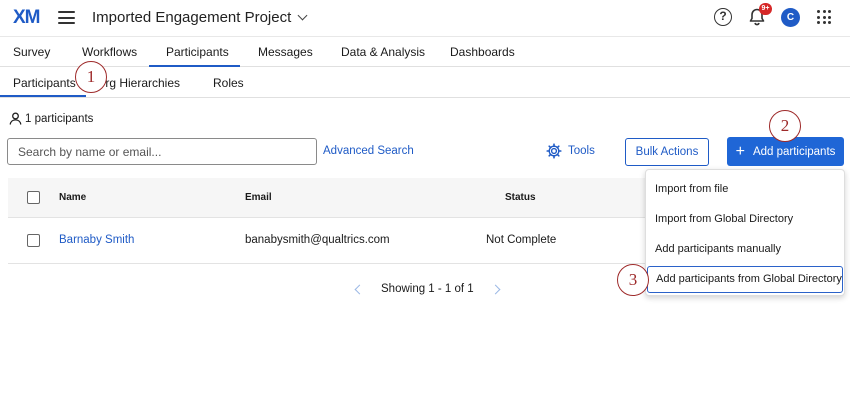  I want to click on participant-name-link: Barnaby Smith, so click(96, 240).